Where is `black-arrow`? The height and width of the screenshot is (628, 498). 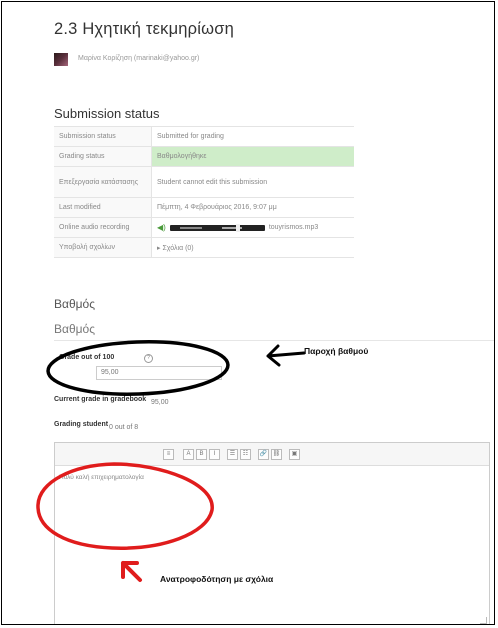 black-arrow is located at coordinates (286, 355).